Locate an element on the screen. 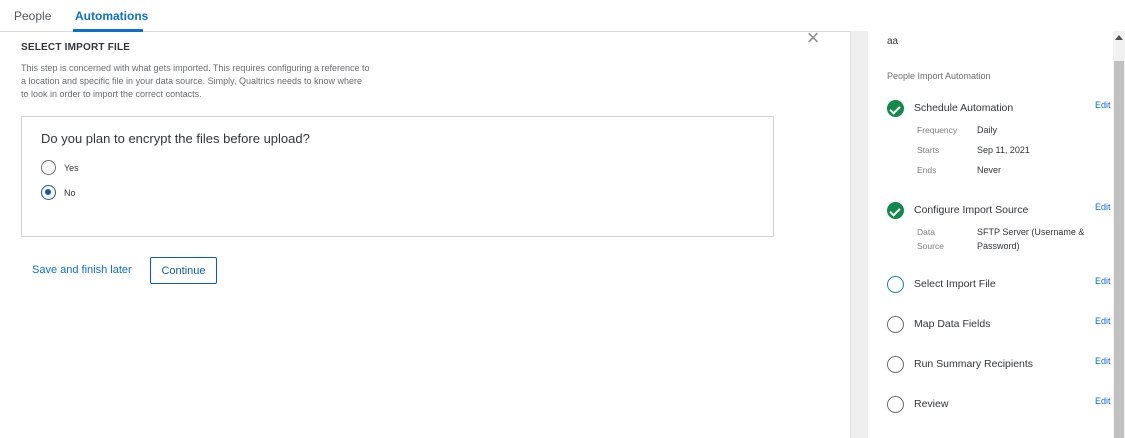 The width and height of the screenshot is (1125, 438). detail-key: Data Source is located at coordinates (930, 239).